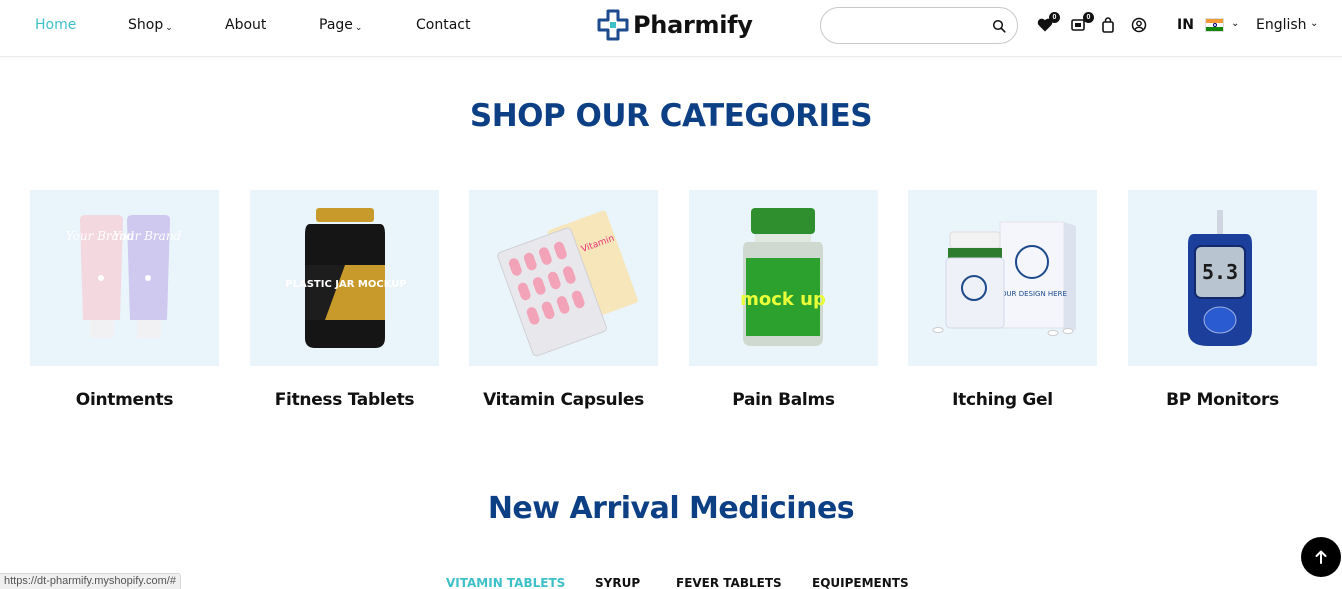  What do you see at coordinates (693, 25) in the screenshot?
I see `logo-text: Pharmify` at bounding box center [693, 25].